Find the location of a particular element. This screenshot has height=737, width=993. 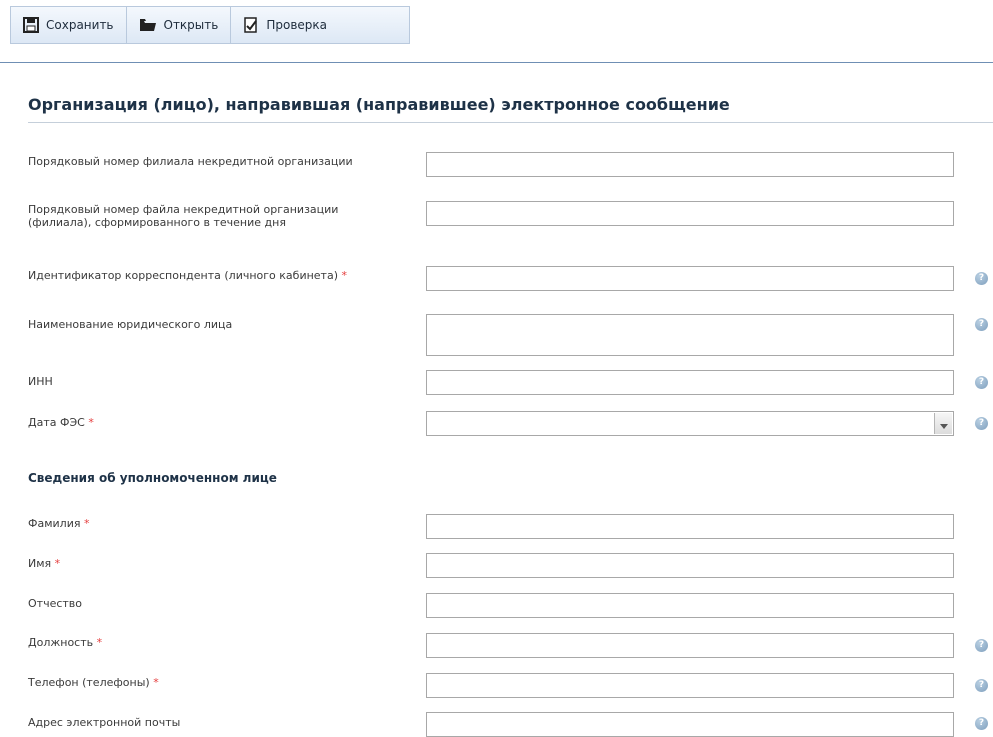

toolbar: Сохранить Открыть Проверка is located at coordinates (210, 25).